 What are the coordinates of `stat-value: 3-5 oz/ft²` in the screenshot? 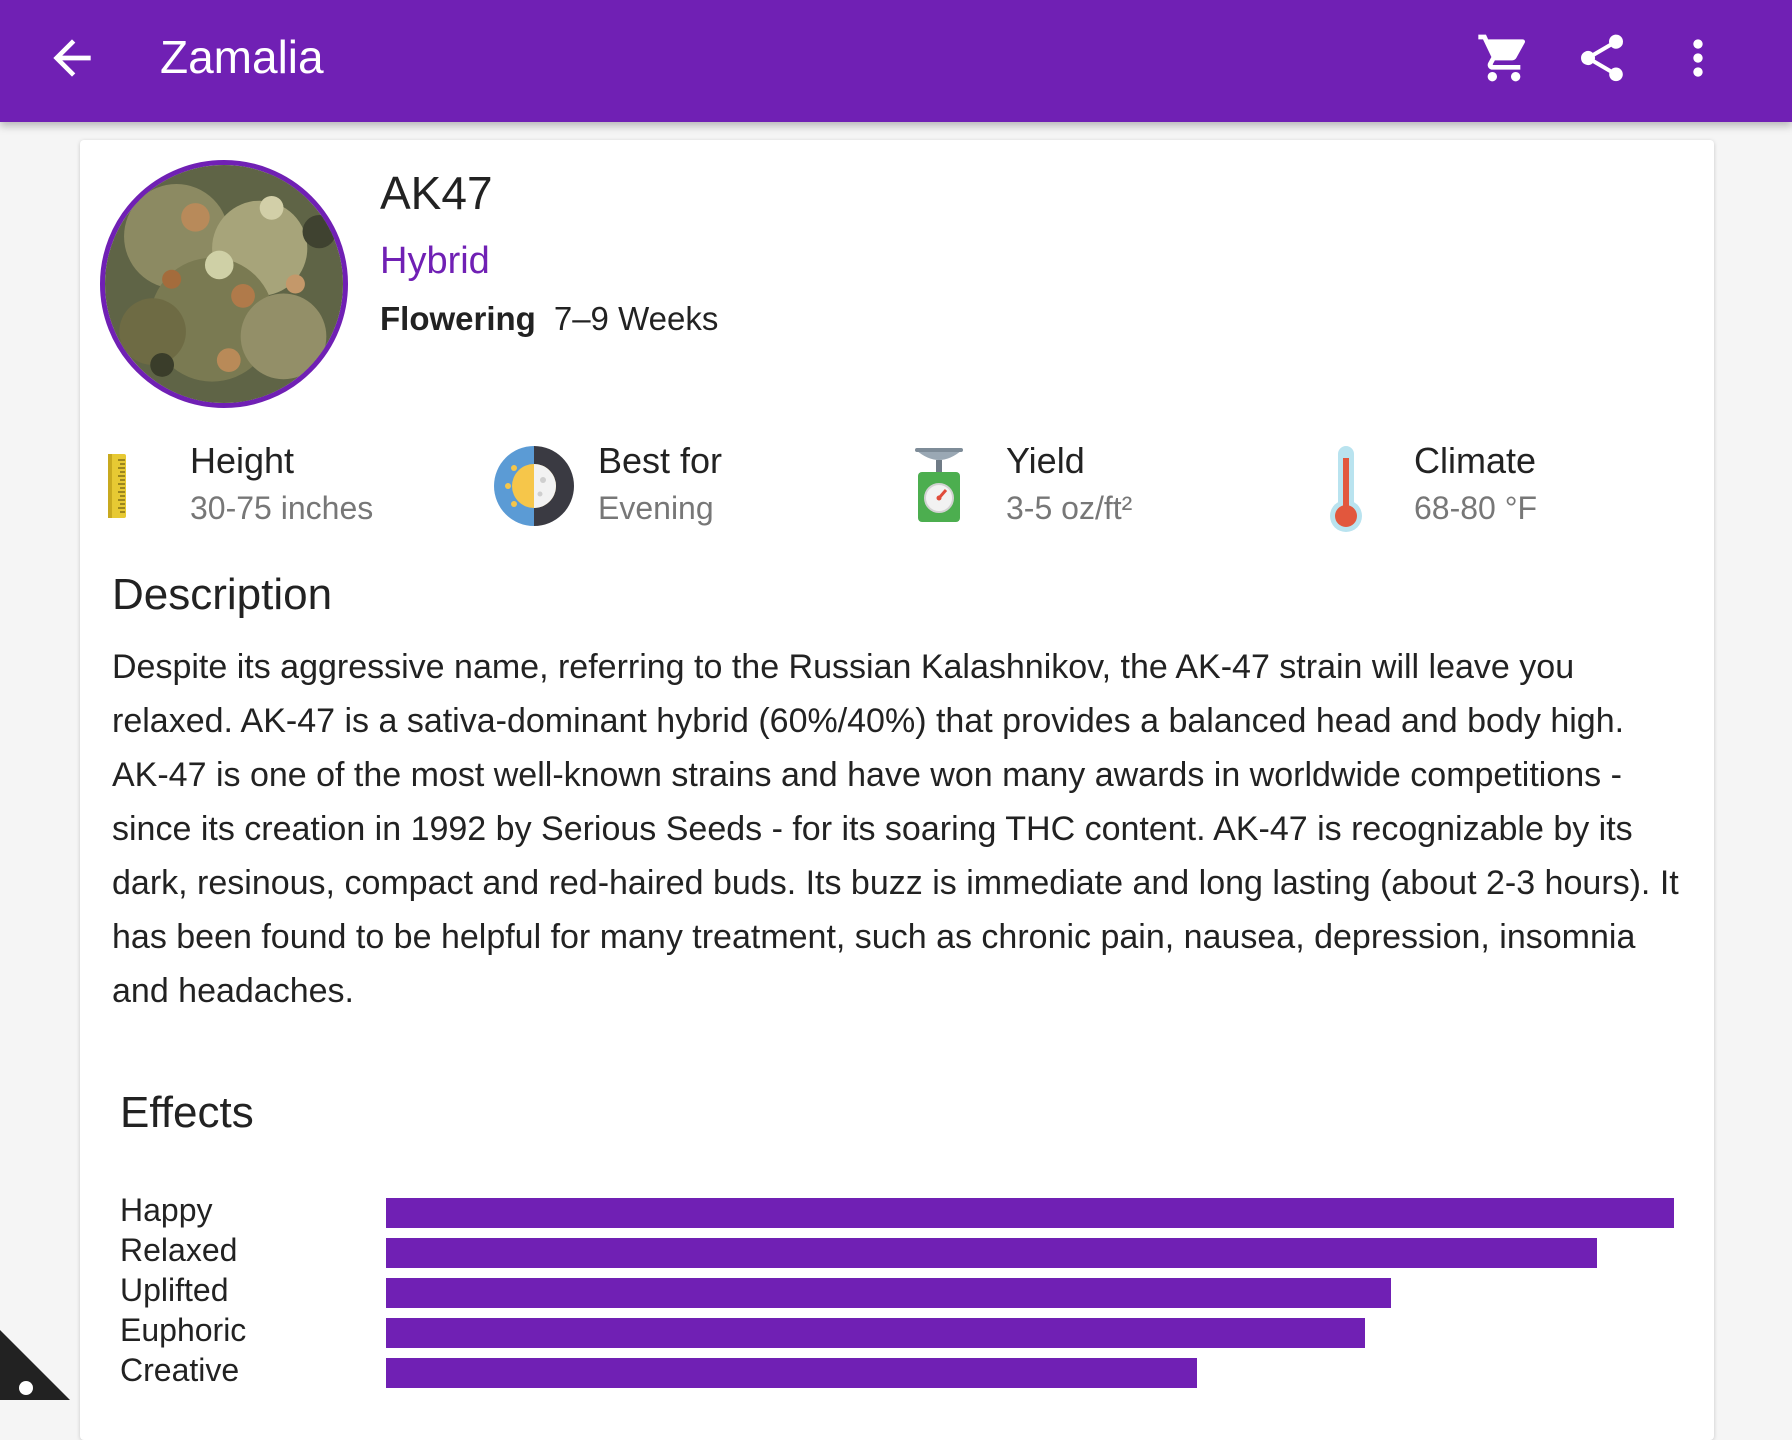 It's located at (1069, 508).